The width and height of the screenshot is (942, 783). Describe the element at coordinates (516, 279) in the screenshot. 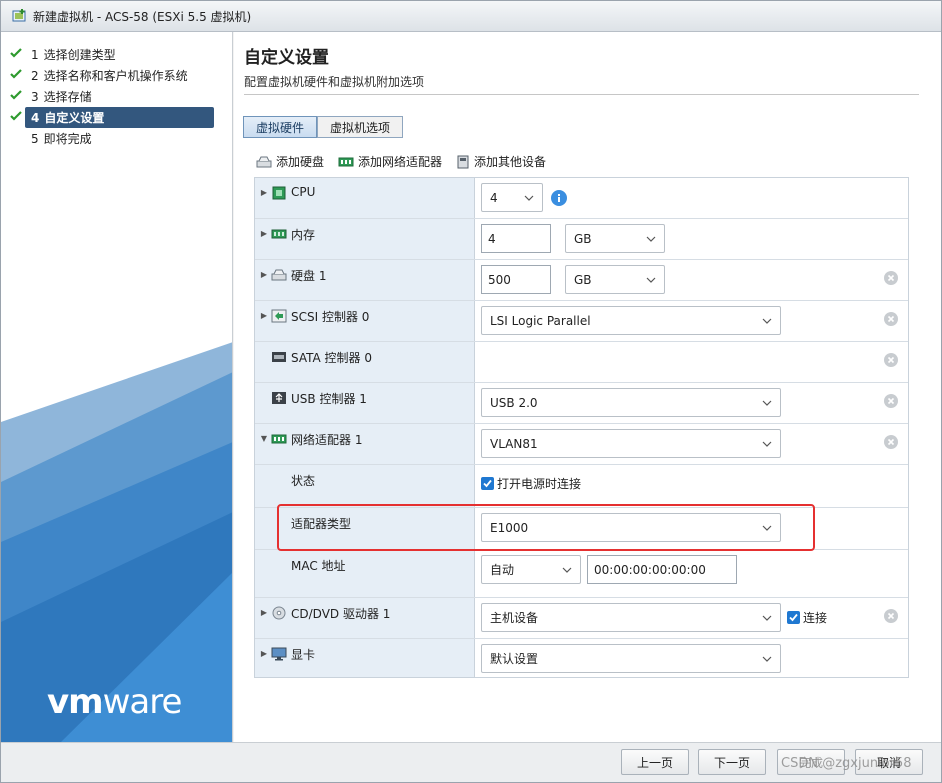

I see `disk-size-input: 500` at that location.